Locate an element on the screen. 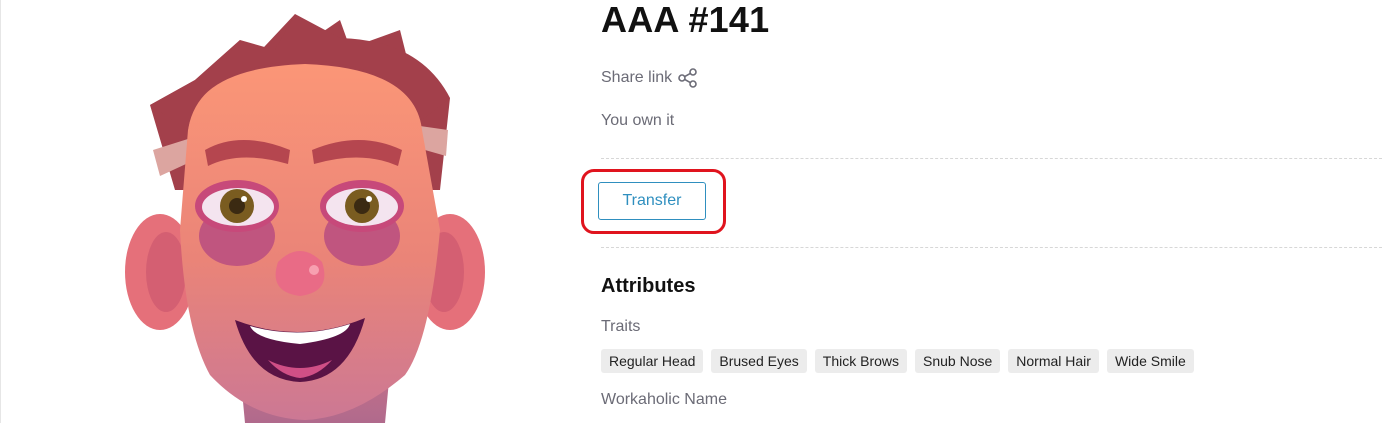 Image resolution: width=1382 pixels, height=423 pixels. trait-chip: Brused Eyes is located at coordinates (759, 361).